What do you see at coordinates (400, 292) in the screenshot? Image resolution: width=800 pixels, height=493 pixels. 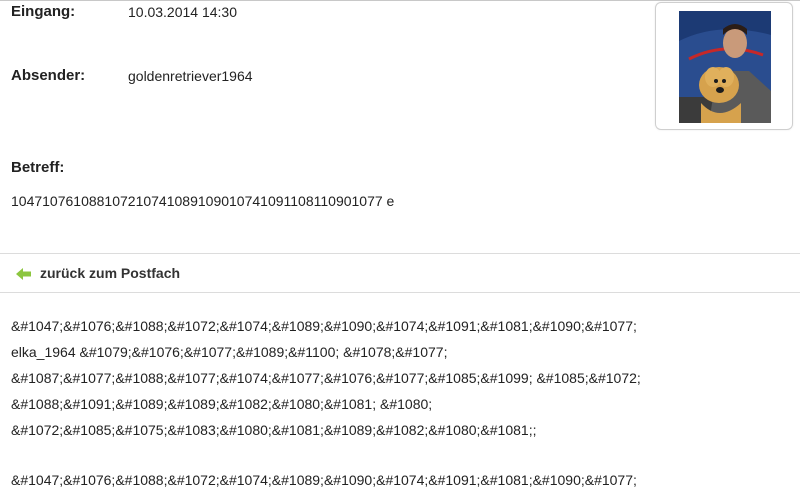 I see `separator-bottom` at bounding box center [400, 292].